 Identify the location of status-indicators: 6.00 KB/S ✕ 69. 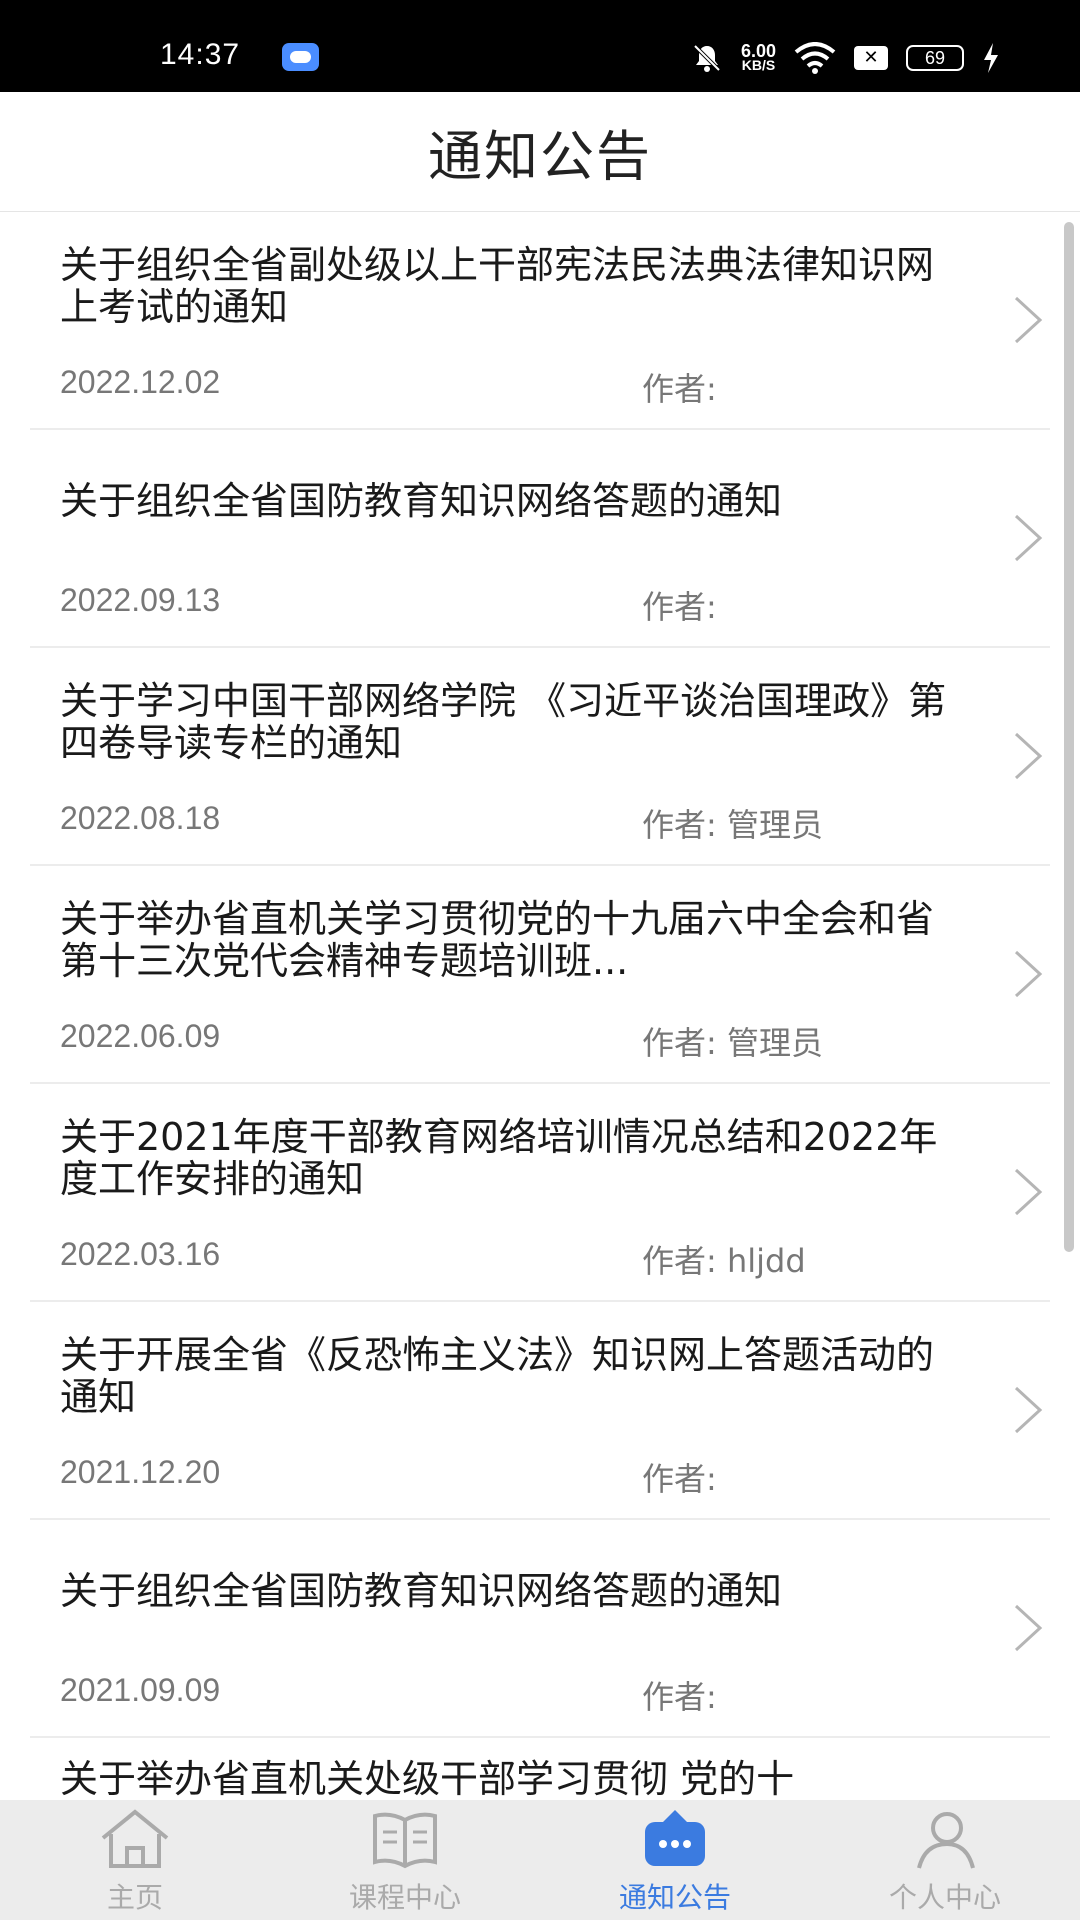
(845, 58).